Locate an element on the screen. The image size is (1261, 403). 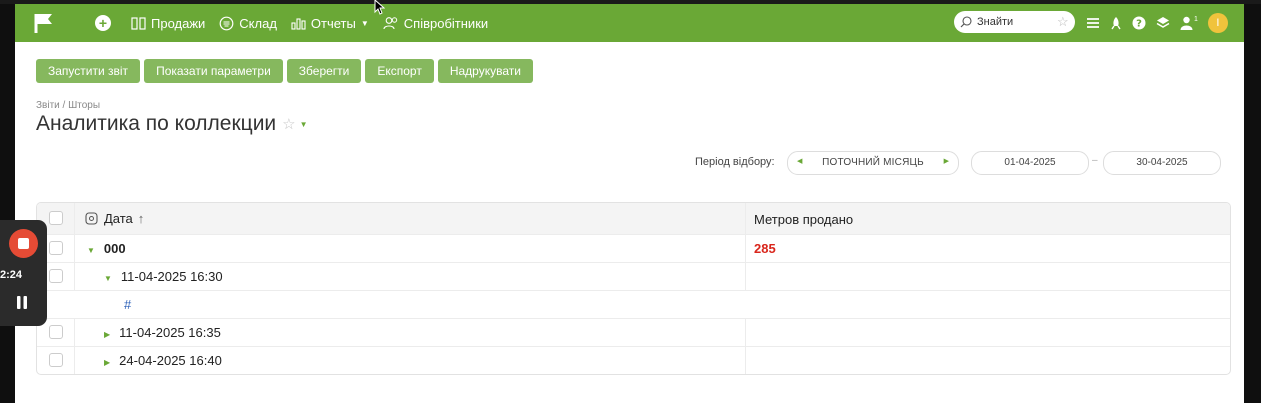
group-cell: ▼ 000 is located at coordinates (106, 248).